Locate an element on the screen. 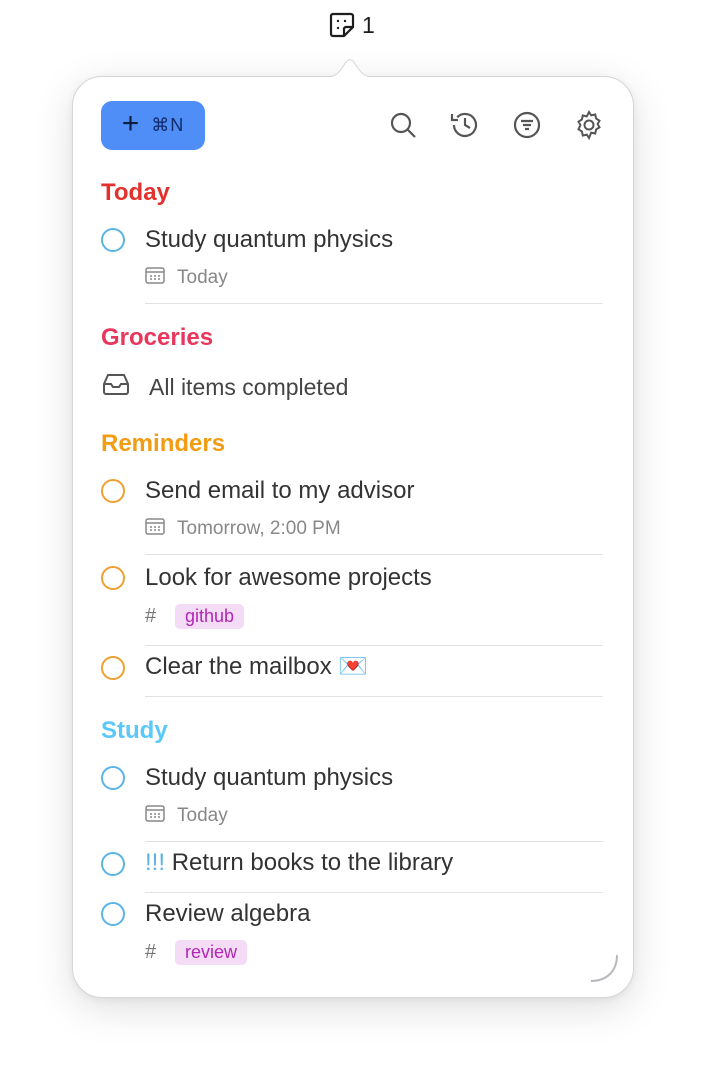 This screenshot has width=704, height=1077. section-title-reminders: Reminders is located at coordinates (163, 443).